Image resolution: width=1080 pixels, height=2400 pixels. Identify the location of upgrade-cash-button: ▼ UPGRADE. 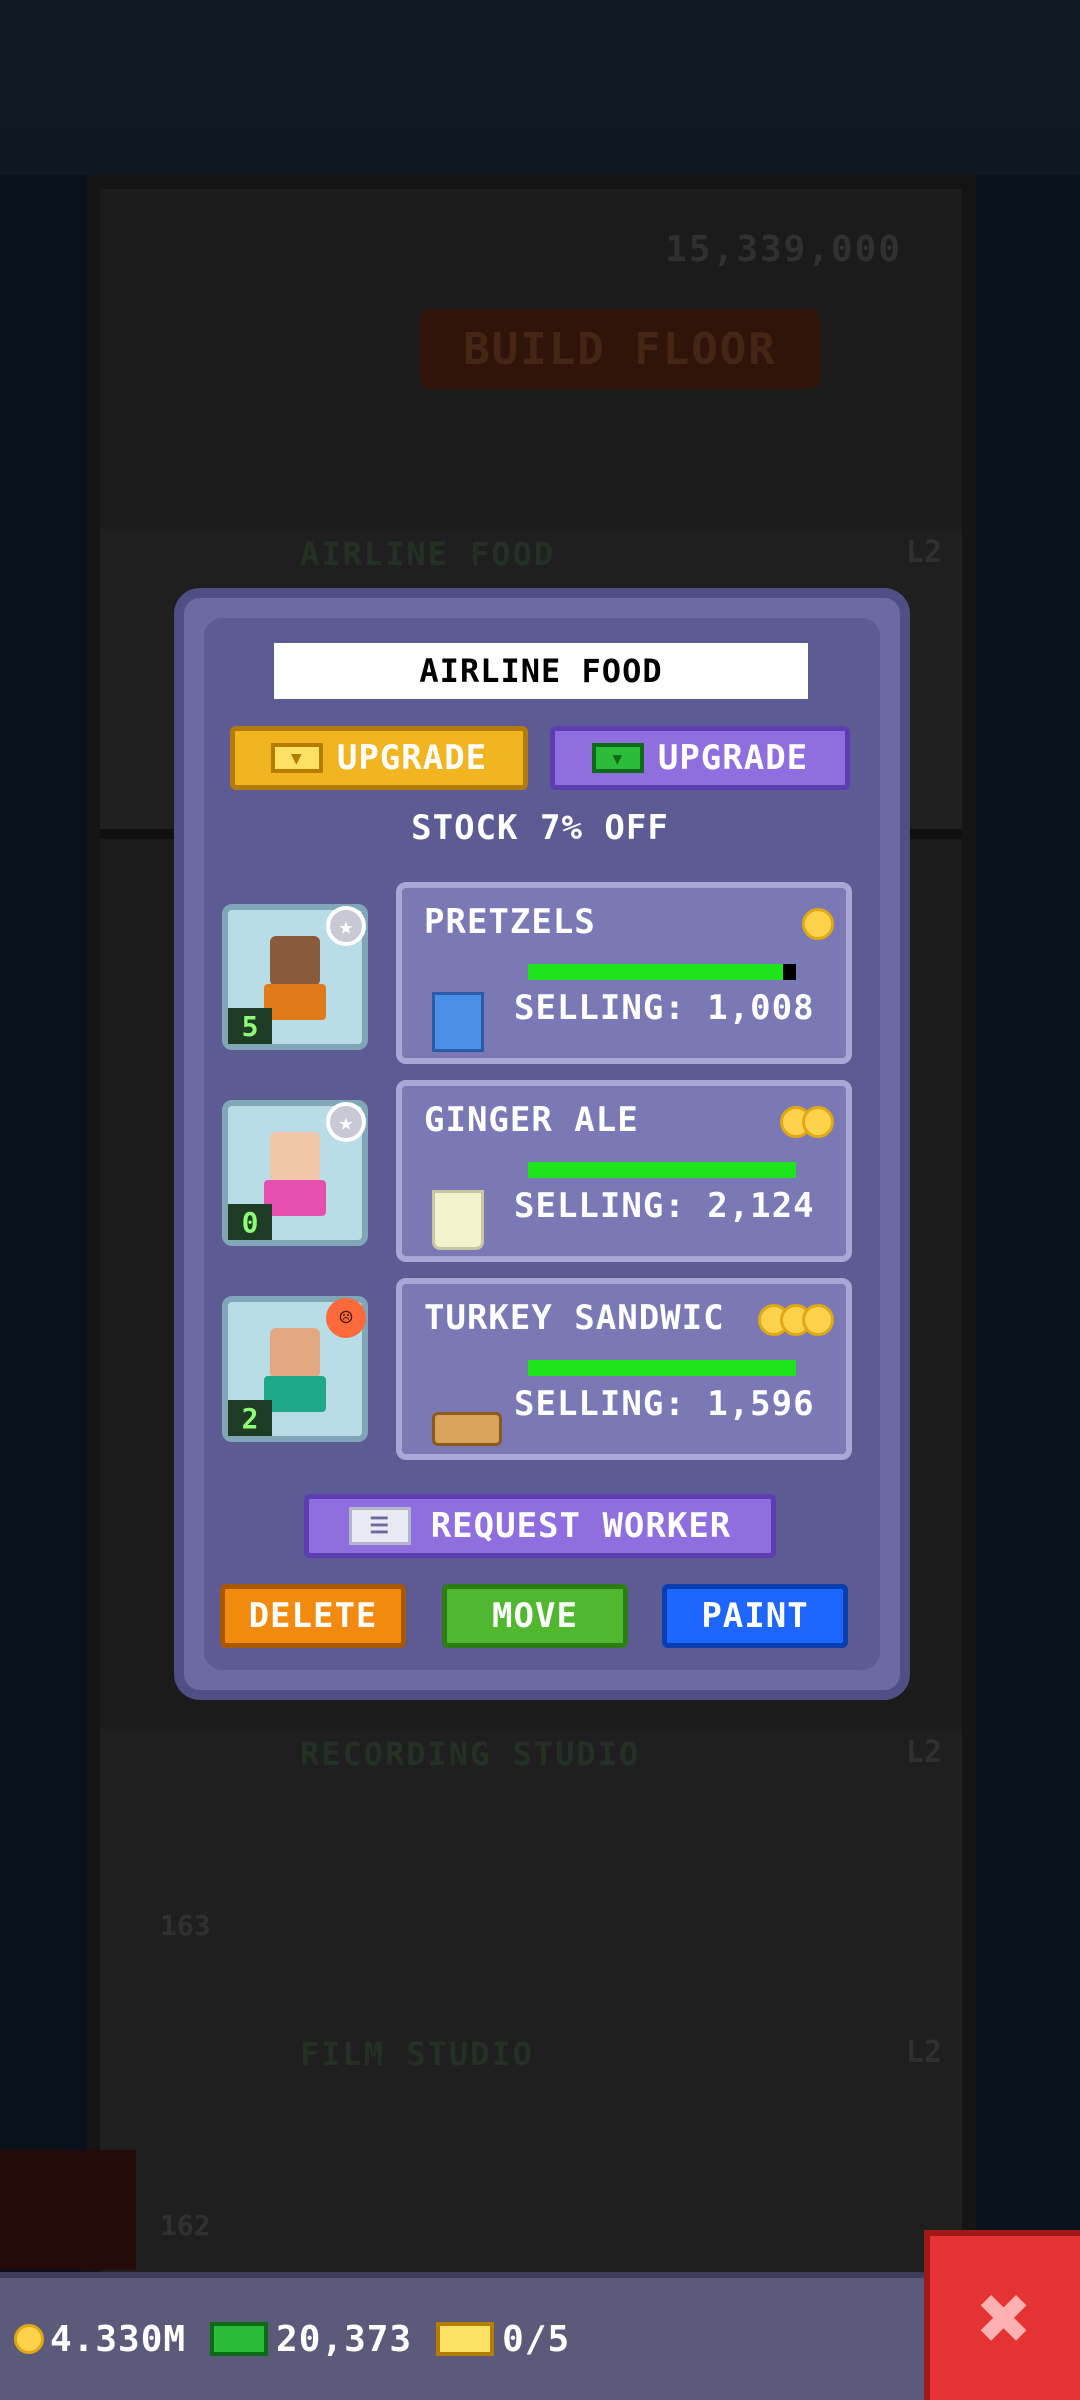
(700, 758).